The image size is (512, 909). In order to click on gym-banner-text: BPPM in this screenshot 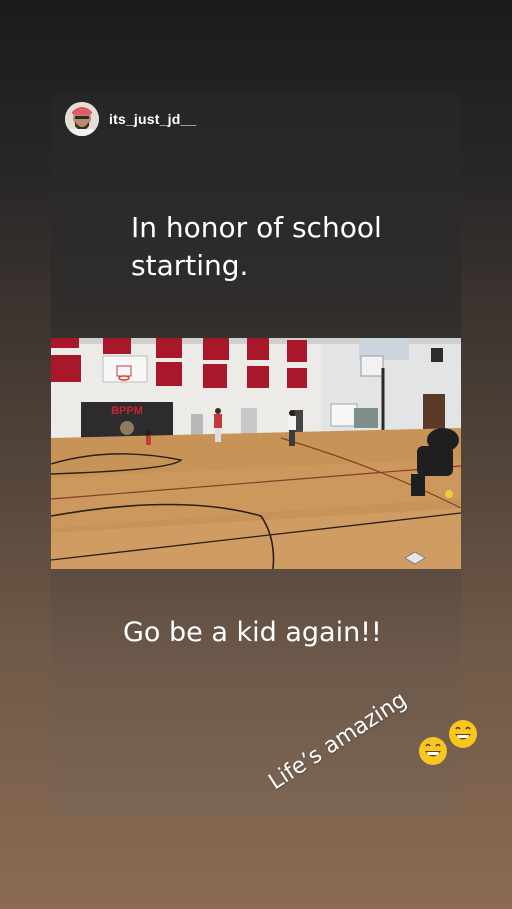, I will do `click(127, 411)`.